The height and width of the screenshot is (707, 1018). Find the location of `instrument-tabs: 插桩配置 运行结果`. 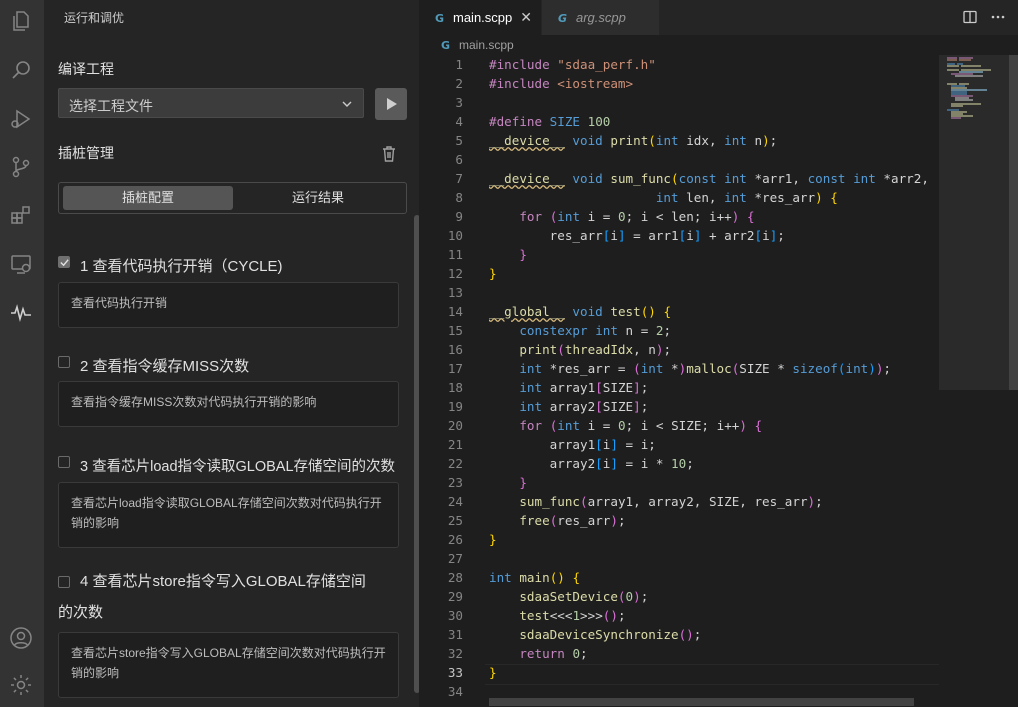

instrument-tabs: 插桩配置 运行结果 is located at coordinates (232, 198).